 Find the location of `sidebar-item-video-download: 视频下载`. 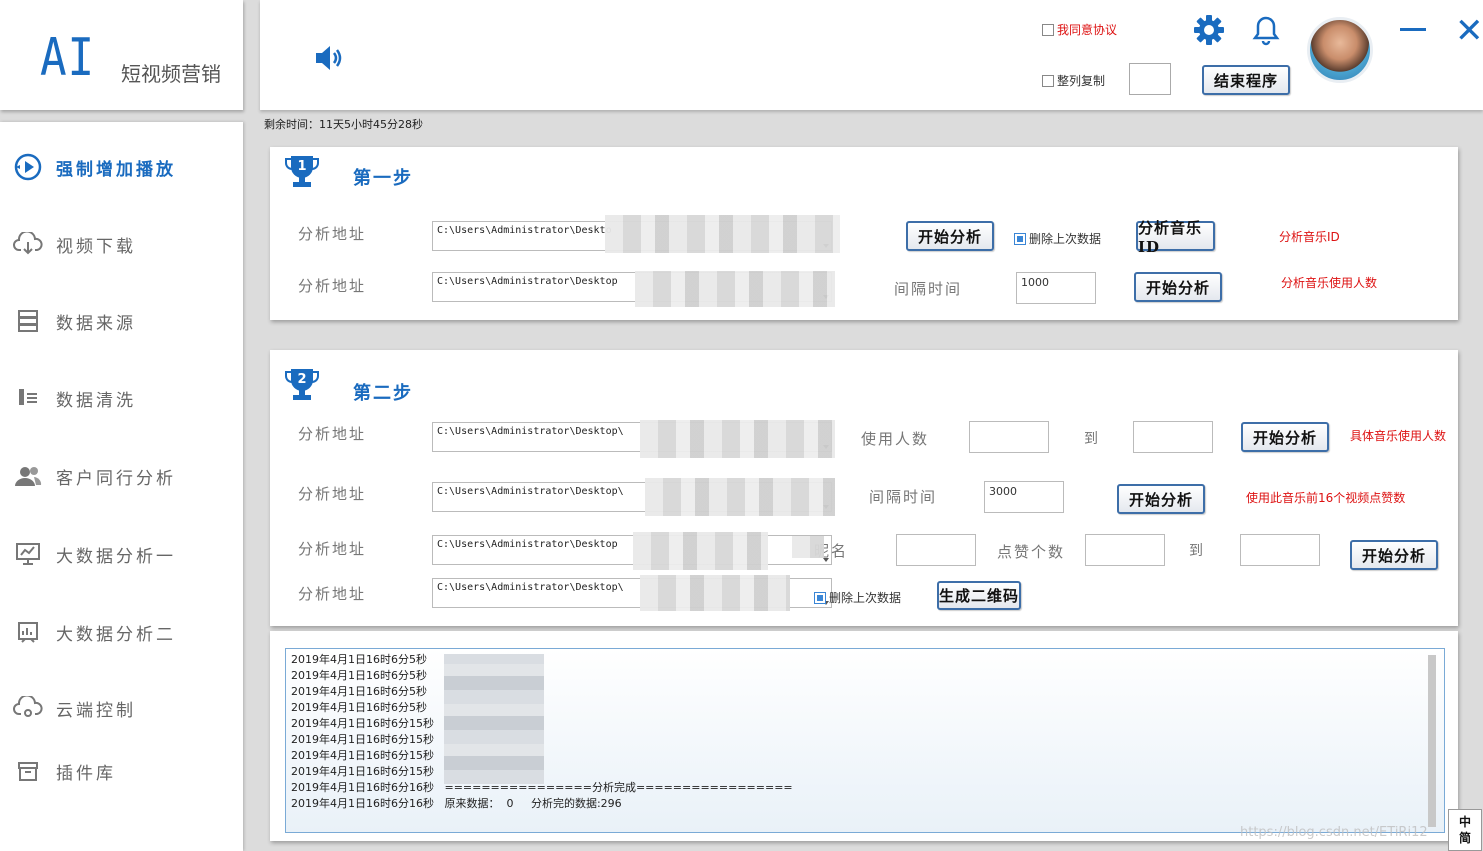

sidebar-item-video-download: 视频下载 is located at coordinates (122, 244).